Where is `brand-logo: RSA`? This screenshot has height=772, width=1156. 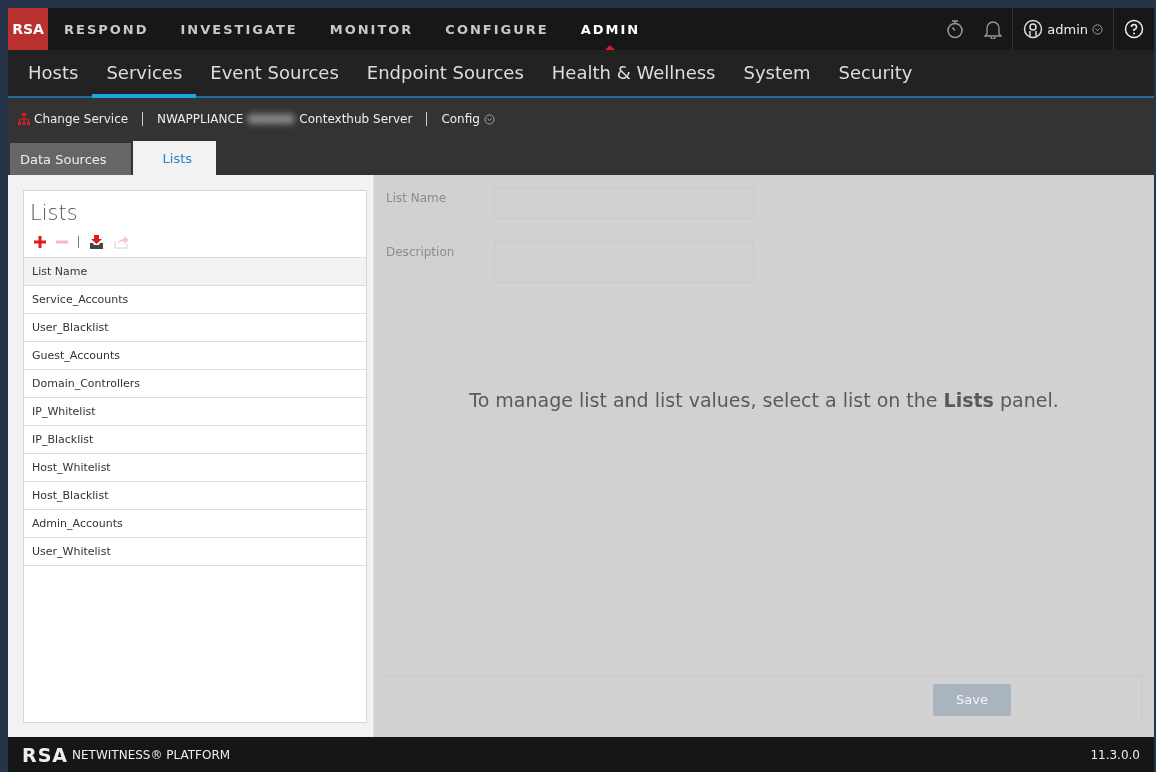 brand-logo: RSA is located at coordinates (45, 754).